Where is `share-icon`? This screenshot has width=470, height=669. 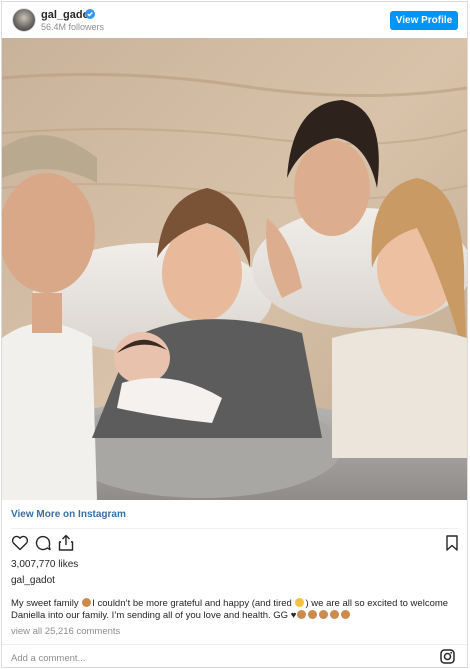
share-icon is located at coordinates (66, 543).